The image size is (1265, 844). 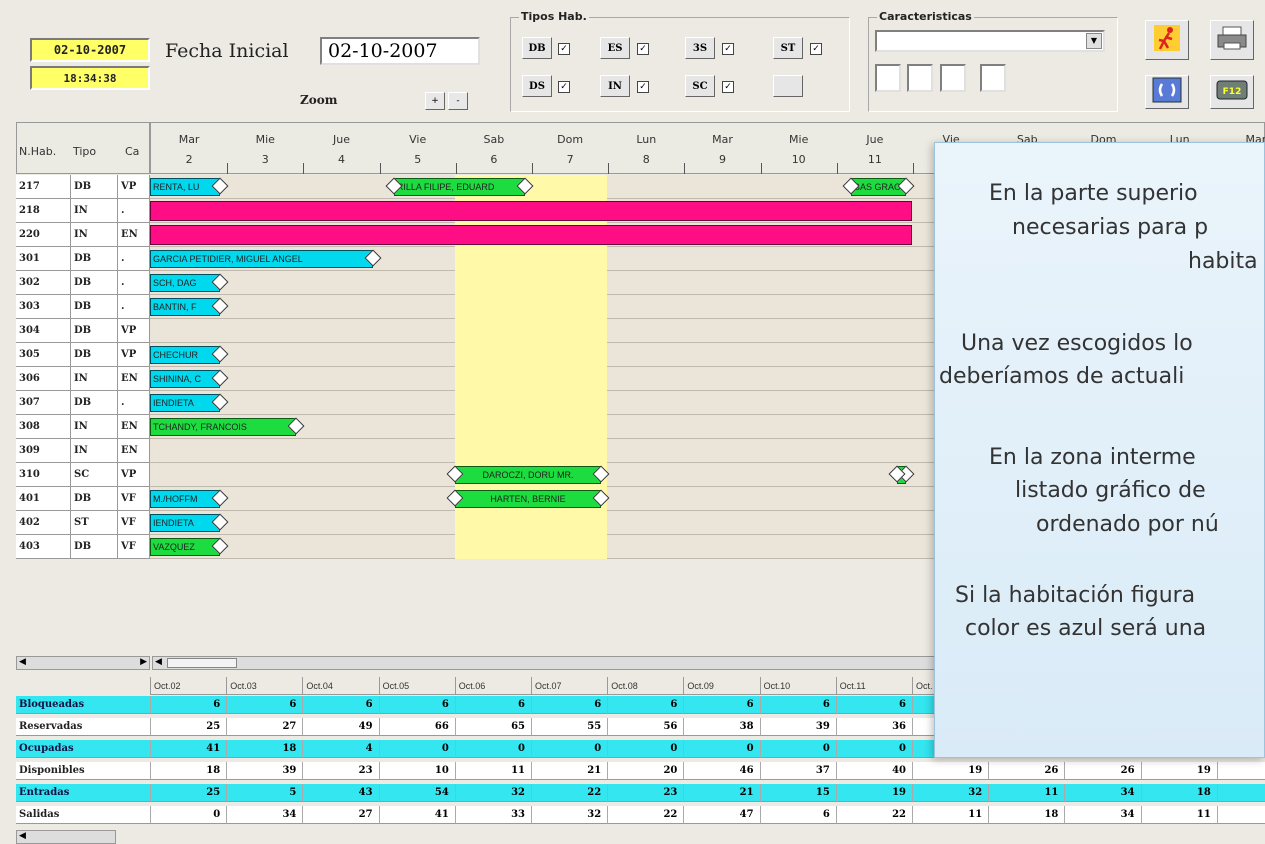 What do you see at coordinates (185, 499) in the screenshot?
I see `reservation-bar: M./HOFFM` at bounding box center [185, 499].